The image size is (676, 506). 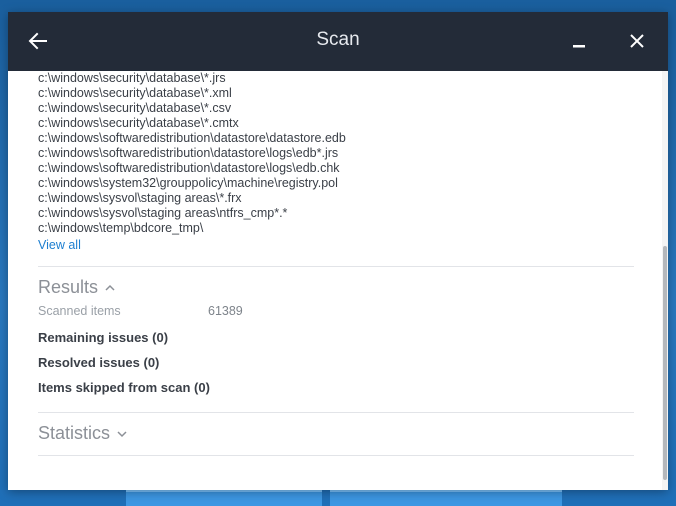 What do you see at coordinates (338, 41) in the screenshot?
I see `title-bar: Scan` at bounding box center [338, 41].